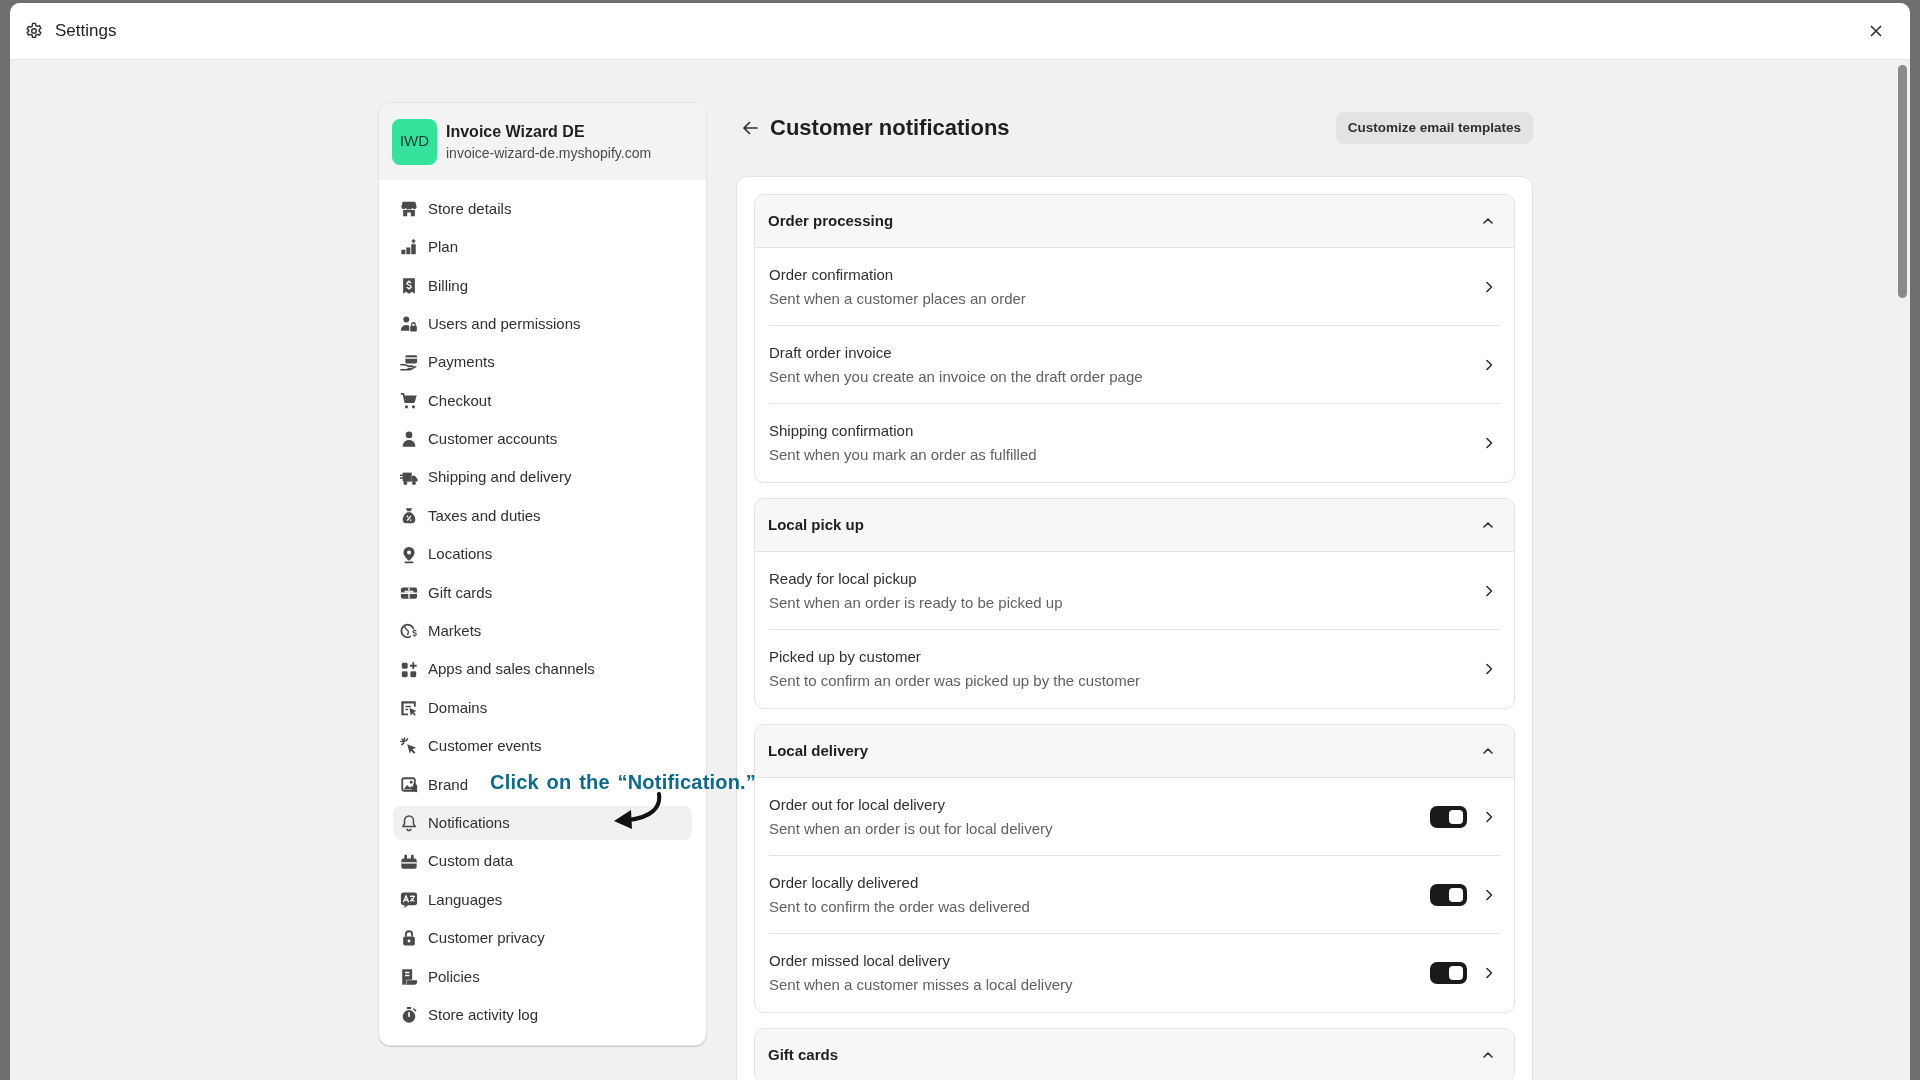  What do you see at coordinates (434, 784) in the screenshot?
I see `sidebar-item: Brand` at bounding box center [434, 784].